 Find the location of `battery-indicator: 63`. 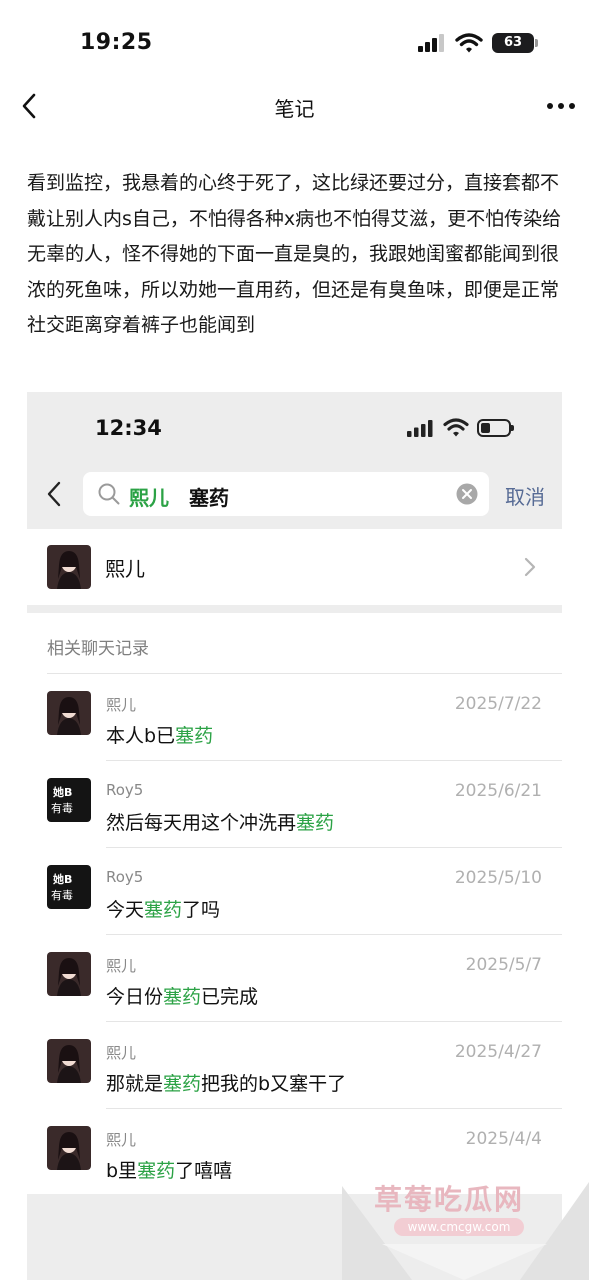

battery-indicator: 63 is located at coordinates (515, 43).